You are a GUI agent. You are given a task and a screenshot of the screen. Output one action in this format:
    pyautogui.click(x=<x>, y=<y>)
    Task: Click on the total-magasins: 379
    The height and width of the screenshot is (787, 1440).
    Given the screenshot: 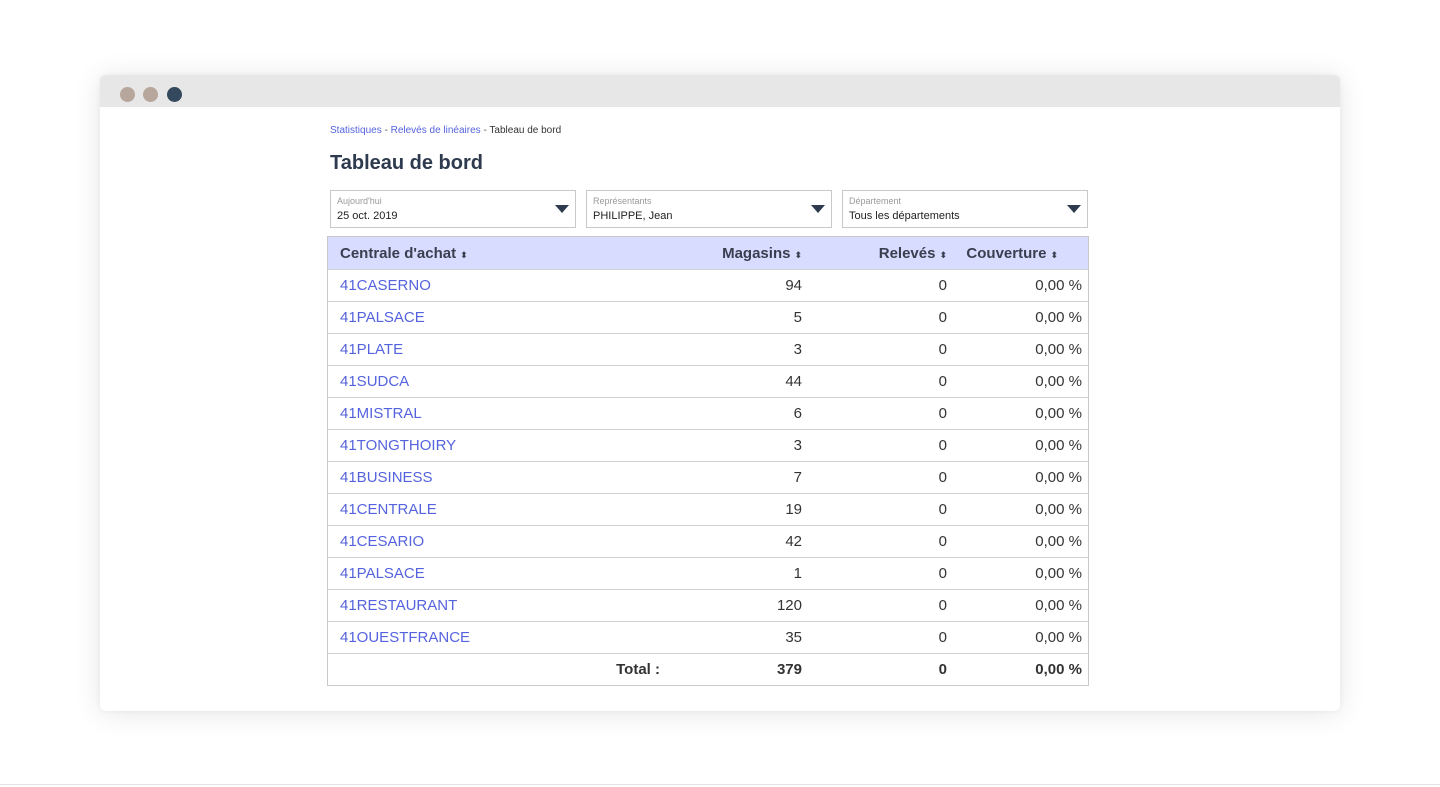 What is the action you would take?
    pyautogui.click(x=736, y=669)
    